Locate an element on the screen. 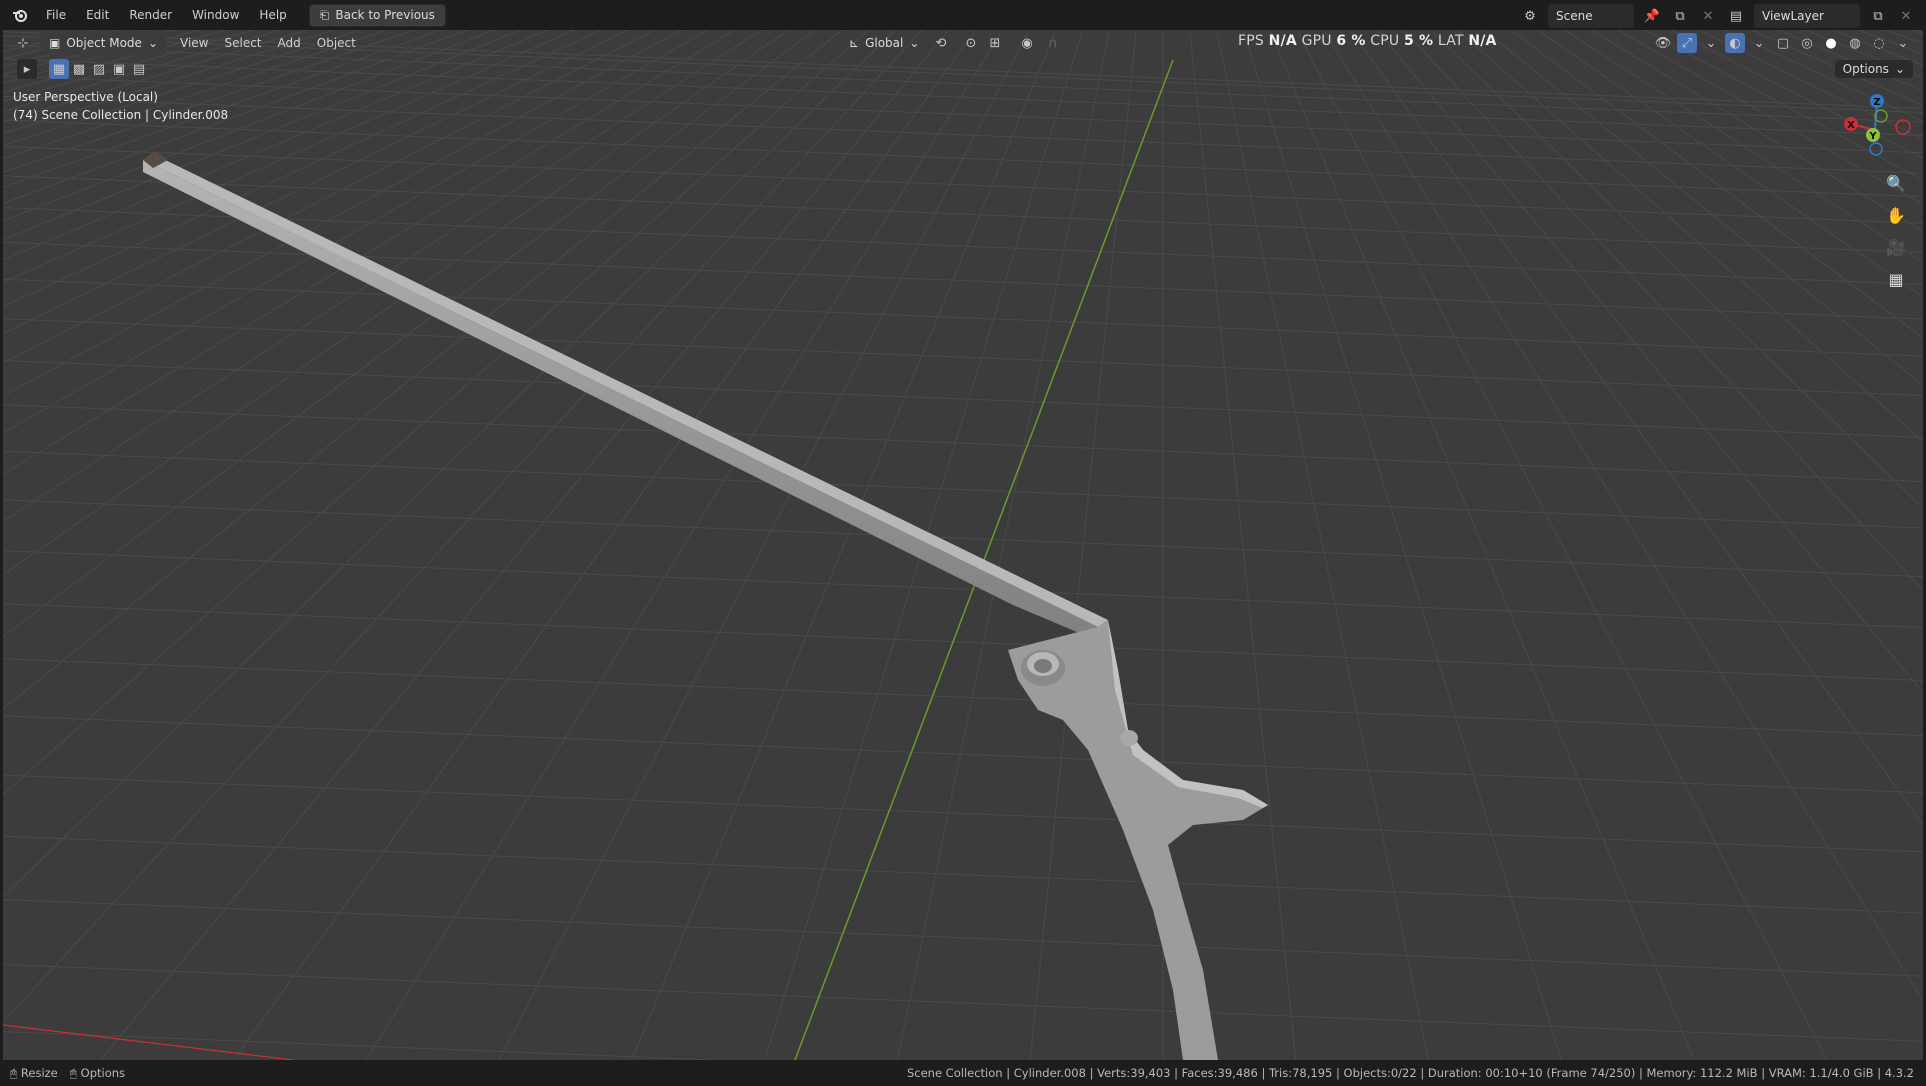 Image resolution: width=1926 pixels, height=1086 pixels. mode-selector: ▣ Object Mode ⌄ is located at coordinates (103, 43).